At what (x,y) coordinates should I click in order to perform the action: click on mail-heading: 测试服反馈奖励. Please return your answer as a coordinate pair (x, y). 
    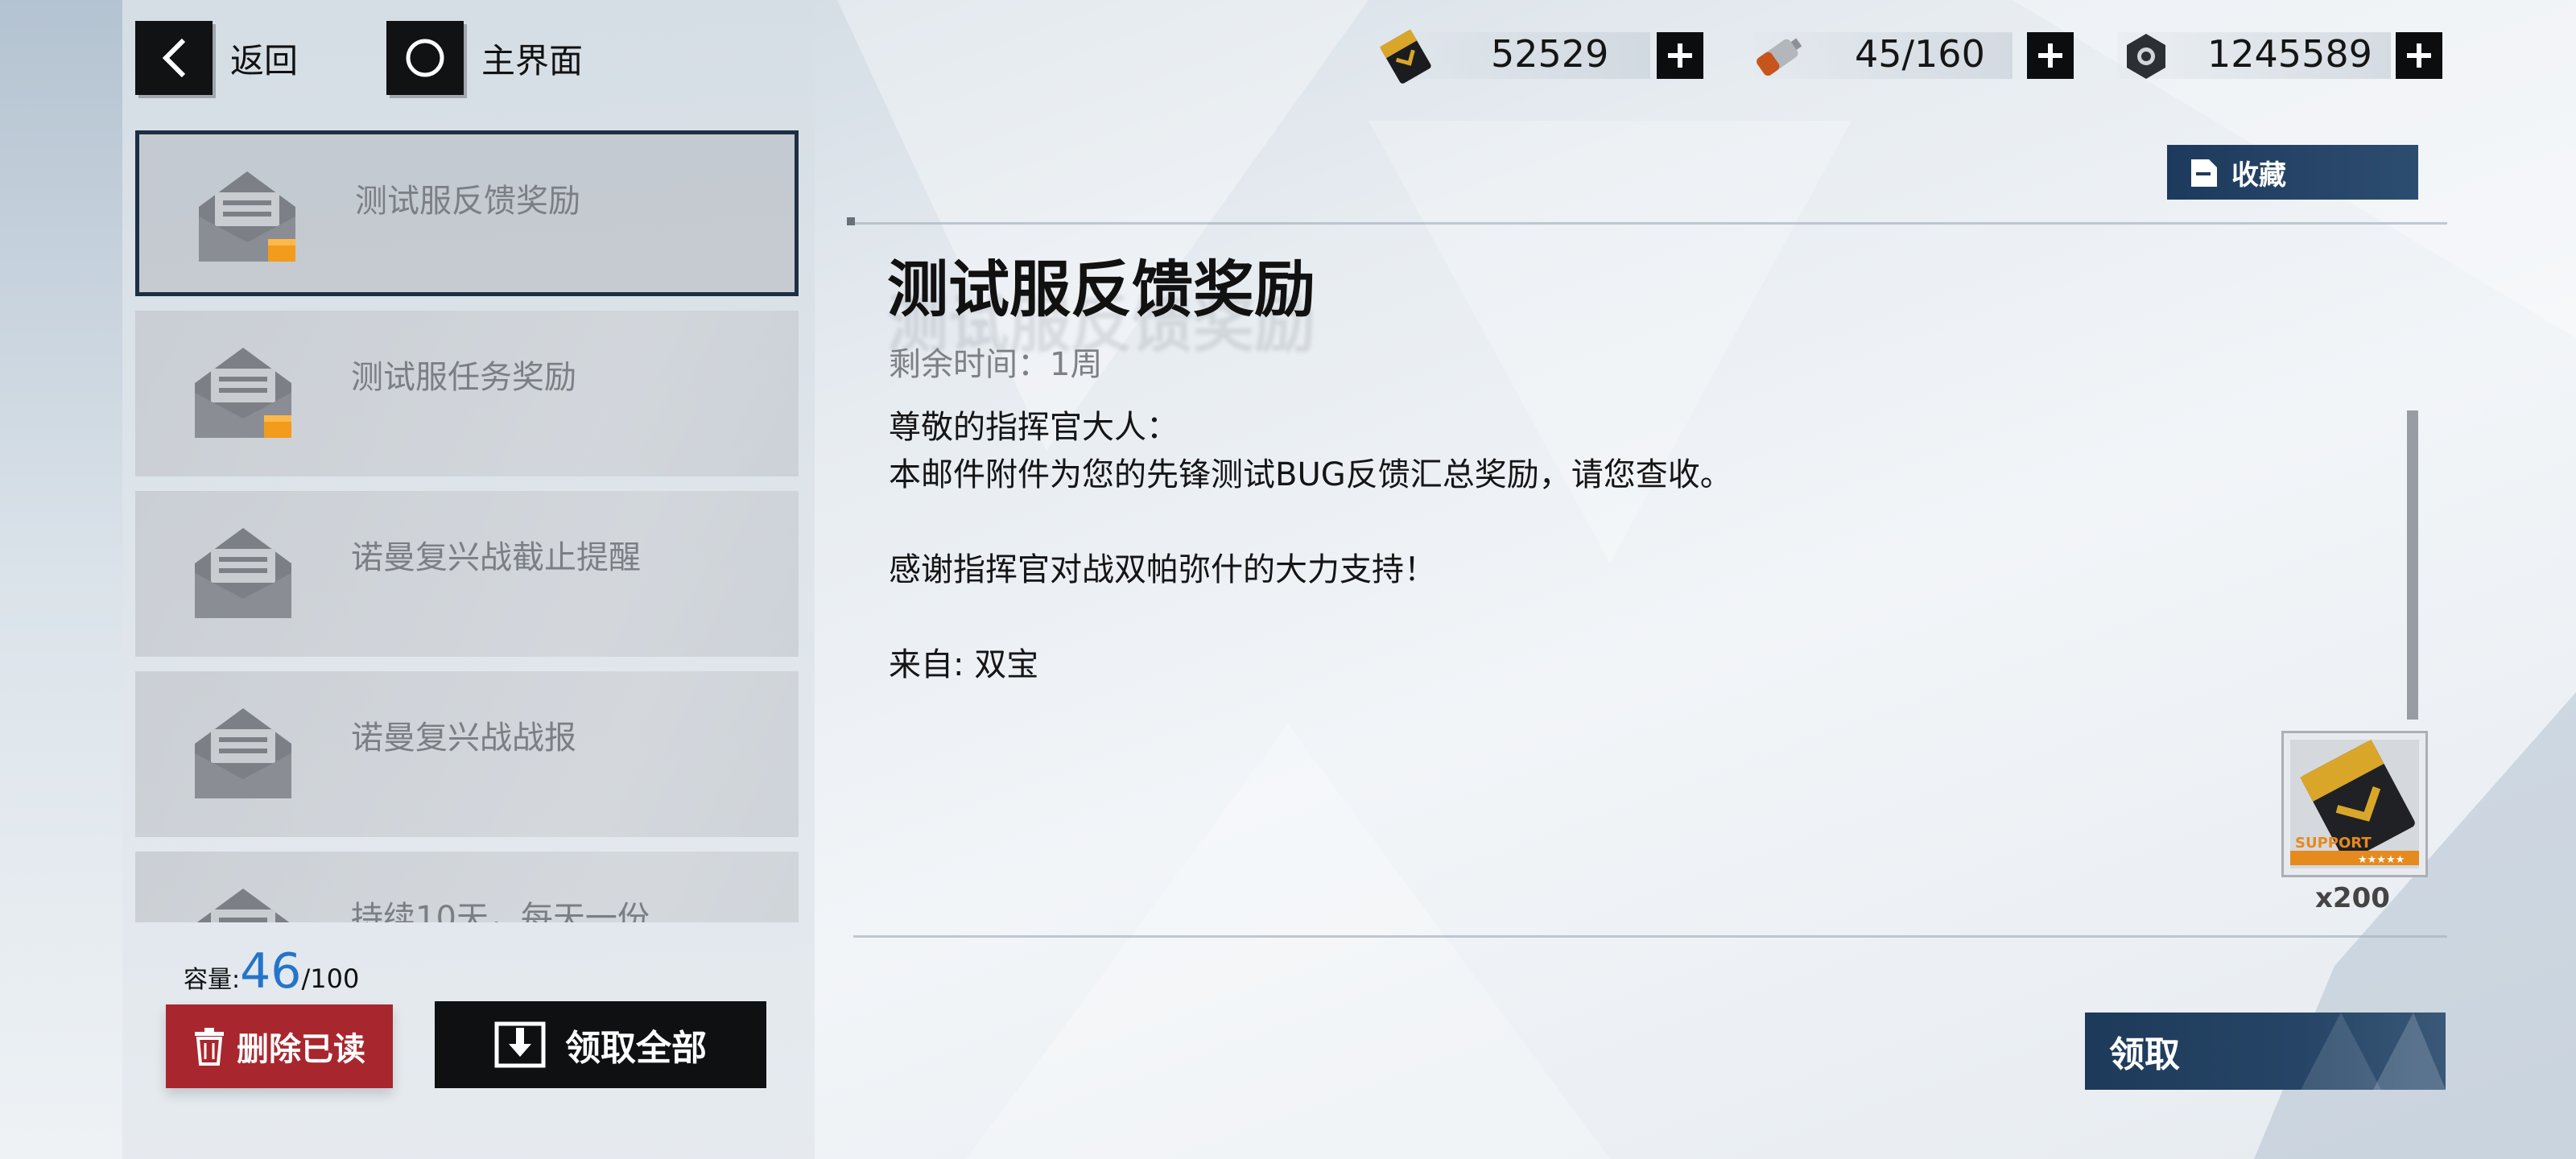
    Looking at the image, I should click on (1101, 289).